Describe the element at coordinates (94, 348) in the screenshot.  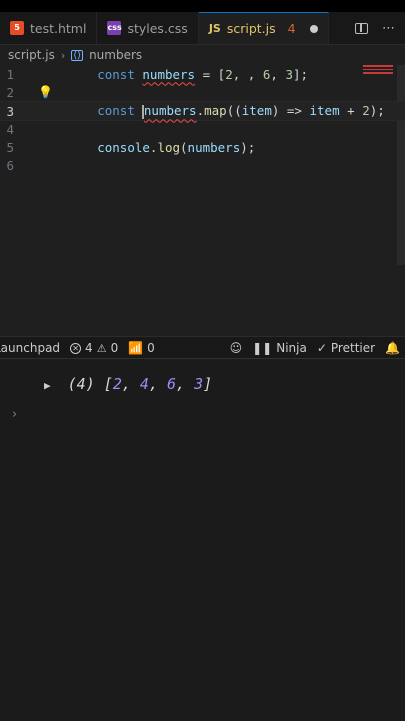
I see `problems-status: ✕ 4 ⚠ 0` at that location.